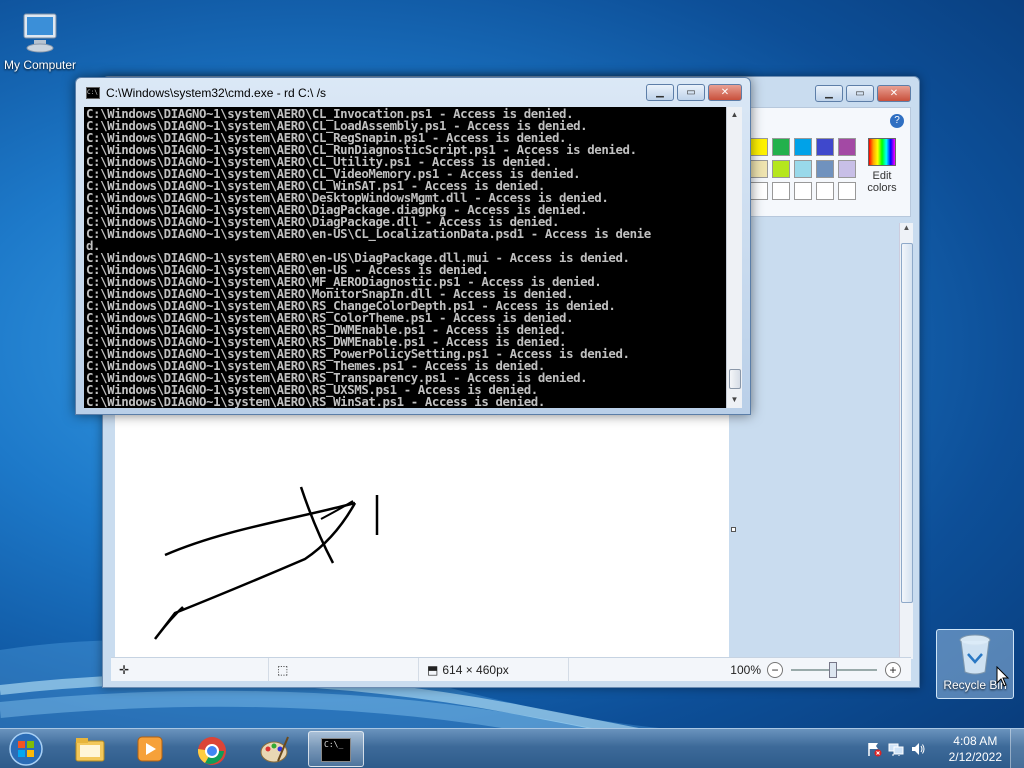 This screenshot has height=768, width=1024. I want to click on canvas-size: ⬒ 614 × 460px, so click(494, 669).